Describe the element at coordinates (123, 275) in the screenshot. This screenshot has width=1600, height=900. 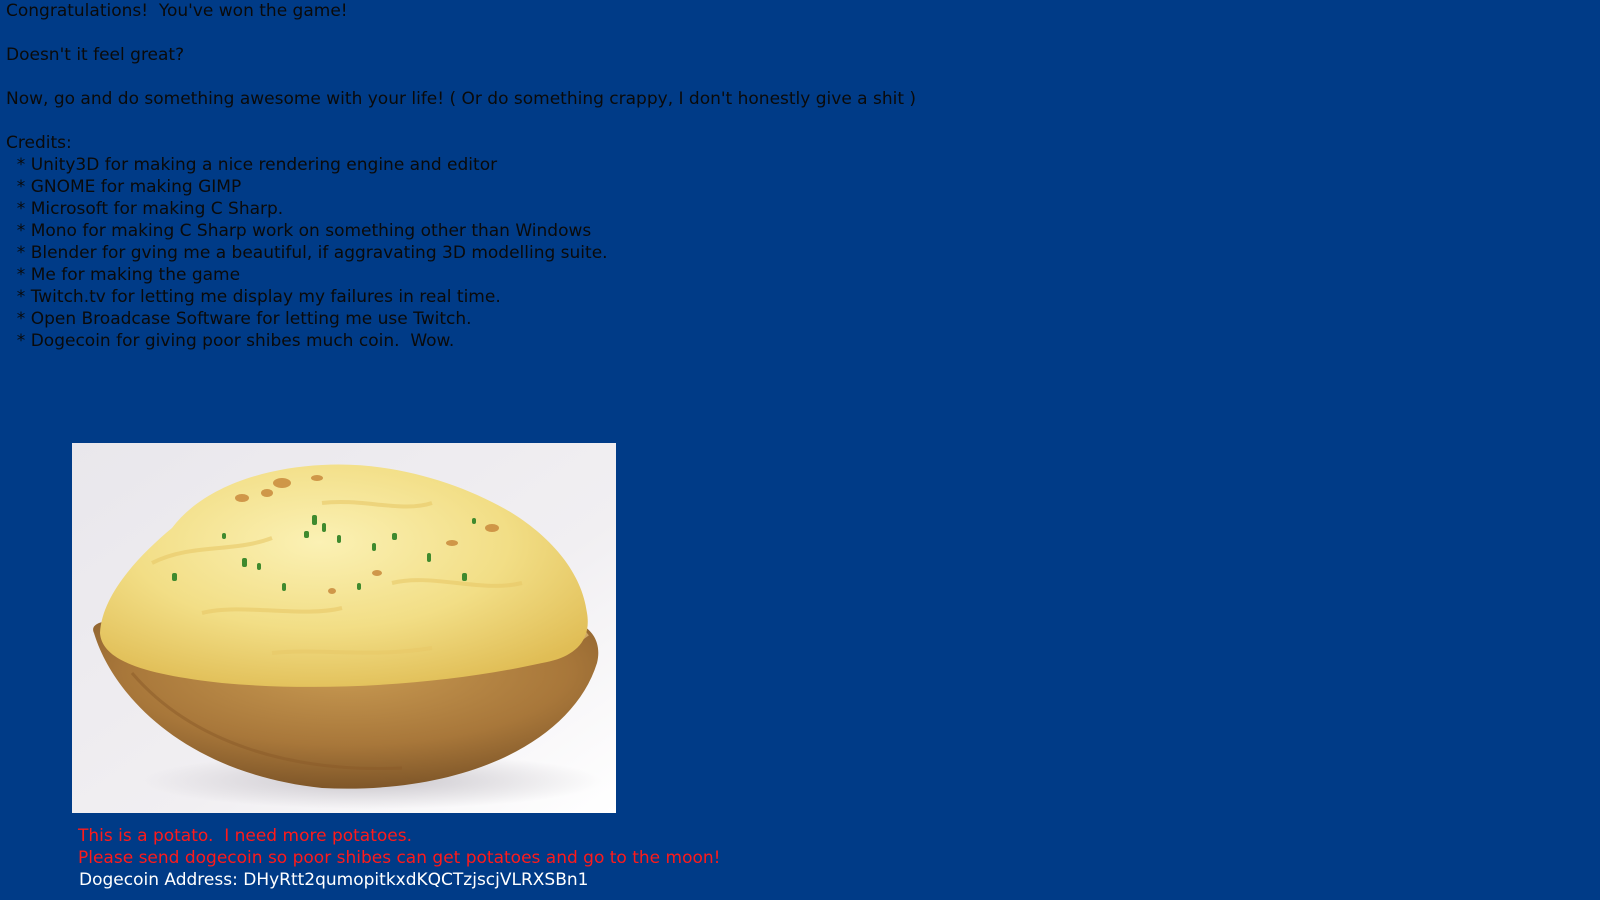
I see `credit-item: * Me for making the game` at that location.